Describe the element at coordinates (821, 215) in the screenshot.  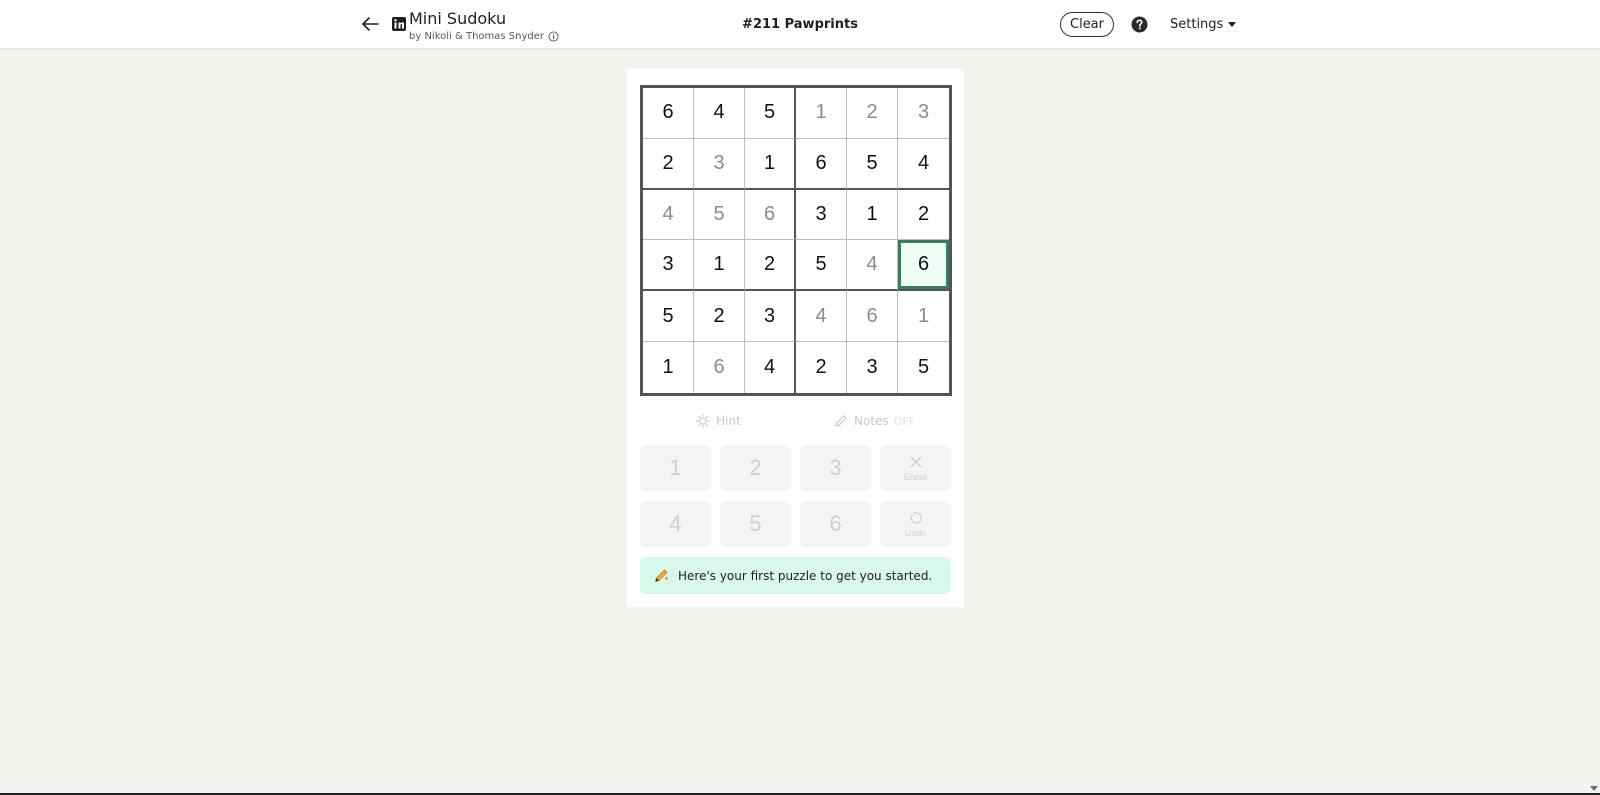
I see `sudoku-cell-r3c4: 3` at that location.